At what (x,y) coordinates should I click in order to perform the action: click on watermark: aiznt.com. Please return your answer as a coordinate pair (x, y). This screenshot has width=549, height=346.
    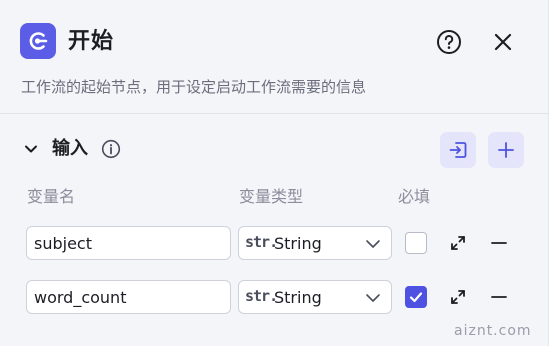
    Looking at the image, I should click on (493, 331).